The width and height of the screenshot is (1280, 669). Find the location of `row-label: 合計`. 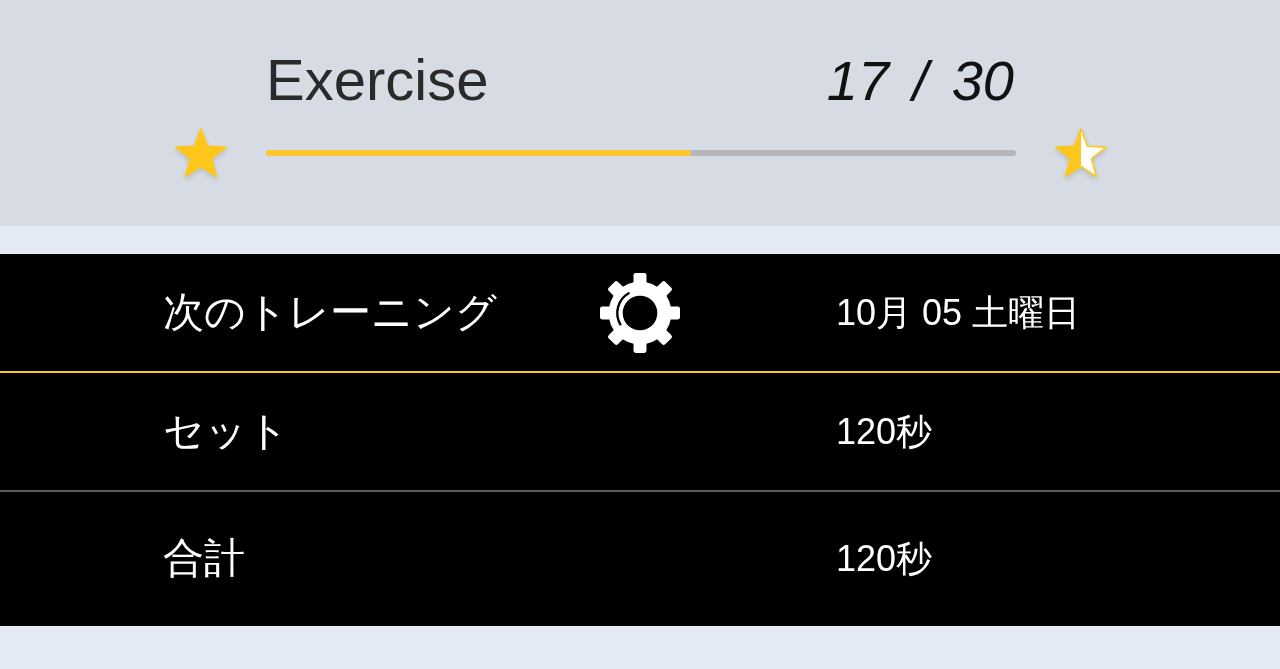

row-label: 合計 is located at coordinates (204, 559).